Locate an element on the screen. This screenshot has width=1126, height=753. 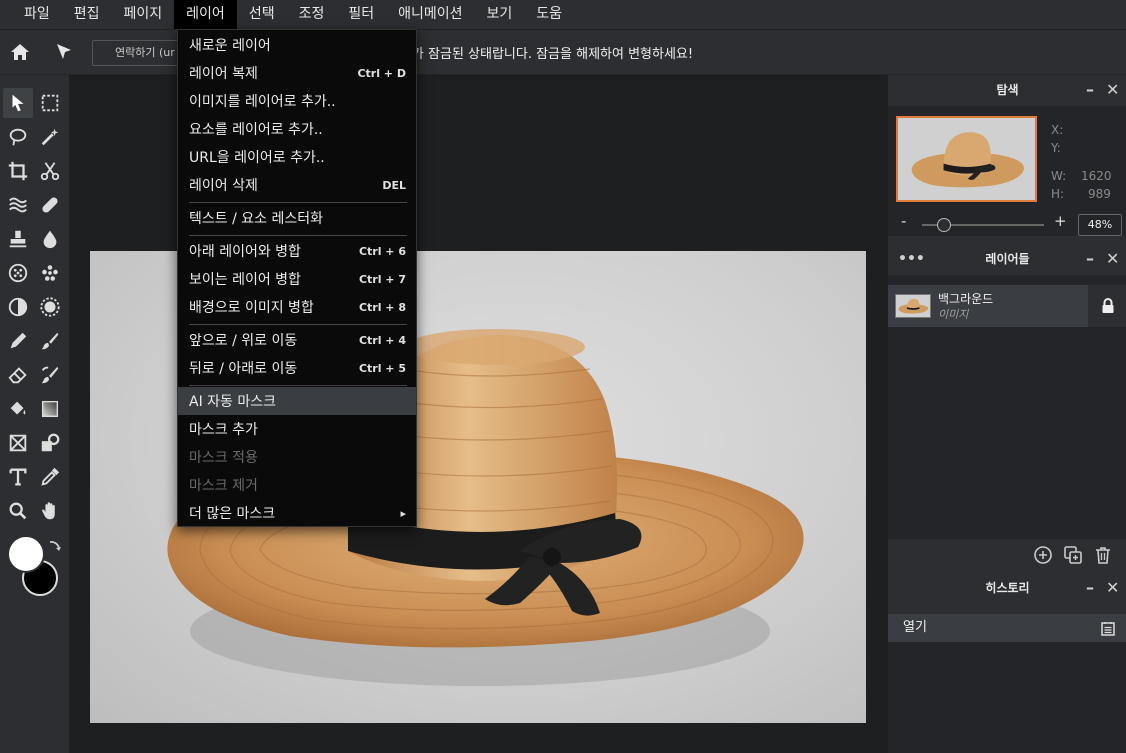
menu-animation: 애니메이션 is located at coordinates (430, 14).